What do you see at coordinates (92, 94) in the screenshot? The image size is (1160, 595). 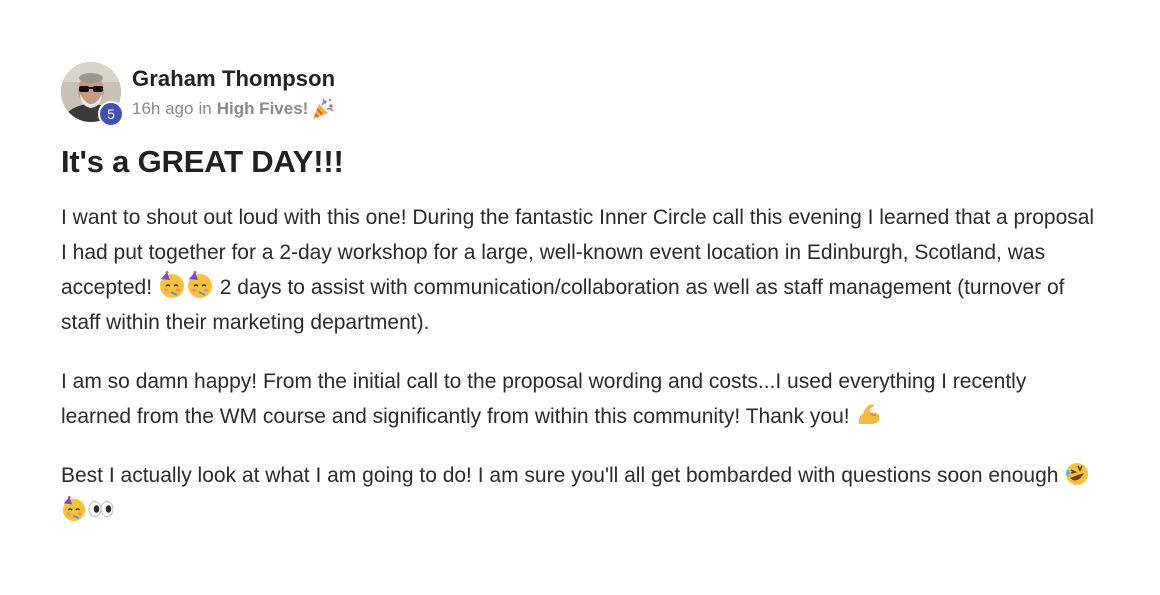 I see `author-avatar-wrapper: 5` at bounding box center [92, 94].